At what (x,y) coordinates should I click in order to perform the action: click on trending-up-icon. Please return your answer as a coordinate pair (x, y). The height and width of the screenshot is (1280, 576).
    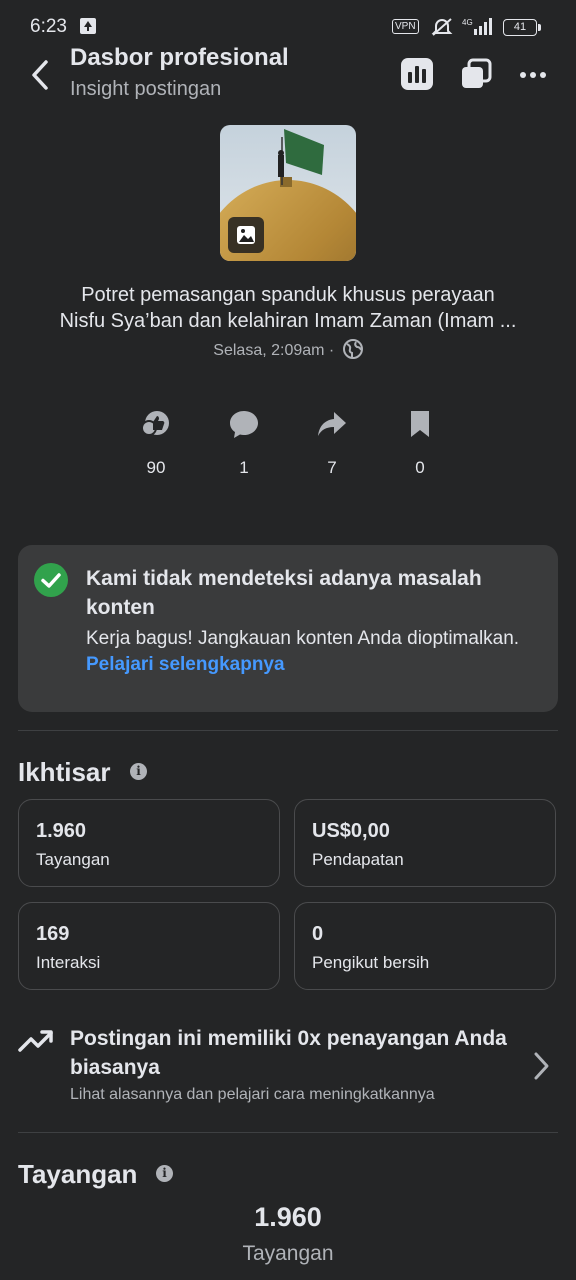
    Looking at the image, I should click on (35, 1041).